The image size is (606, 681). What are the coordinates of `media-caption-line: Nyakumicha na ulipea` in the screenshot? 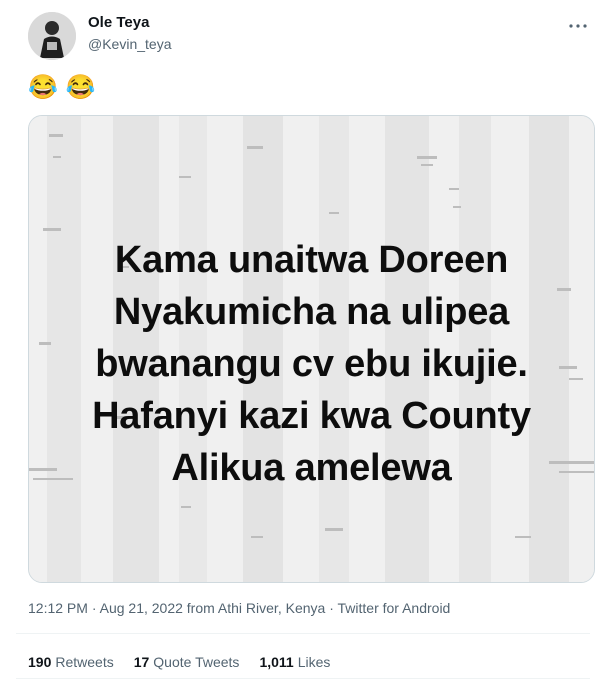 It's located at (311, 312).